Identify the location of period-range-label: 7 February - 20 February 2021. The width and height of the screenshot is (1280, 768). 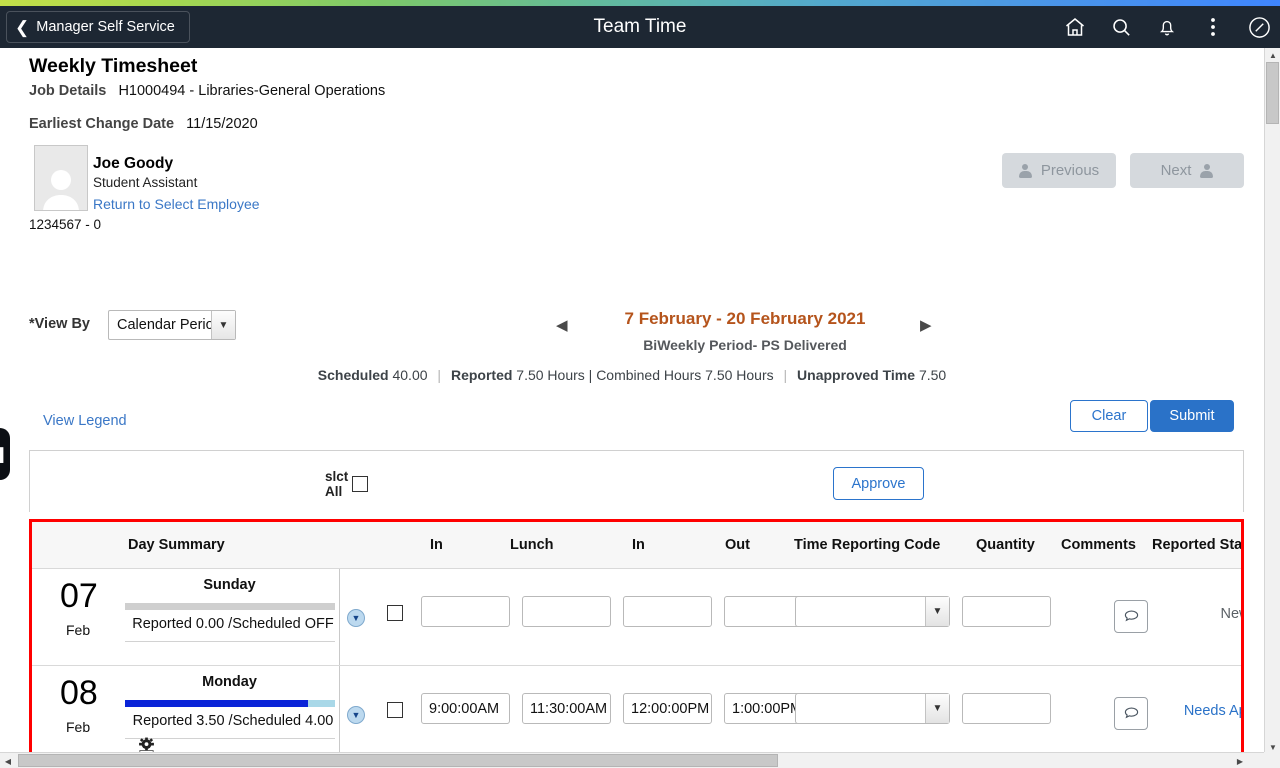
(745, 319).